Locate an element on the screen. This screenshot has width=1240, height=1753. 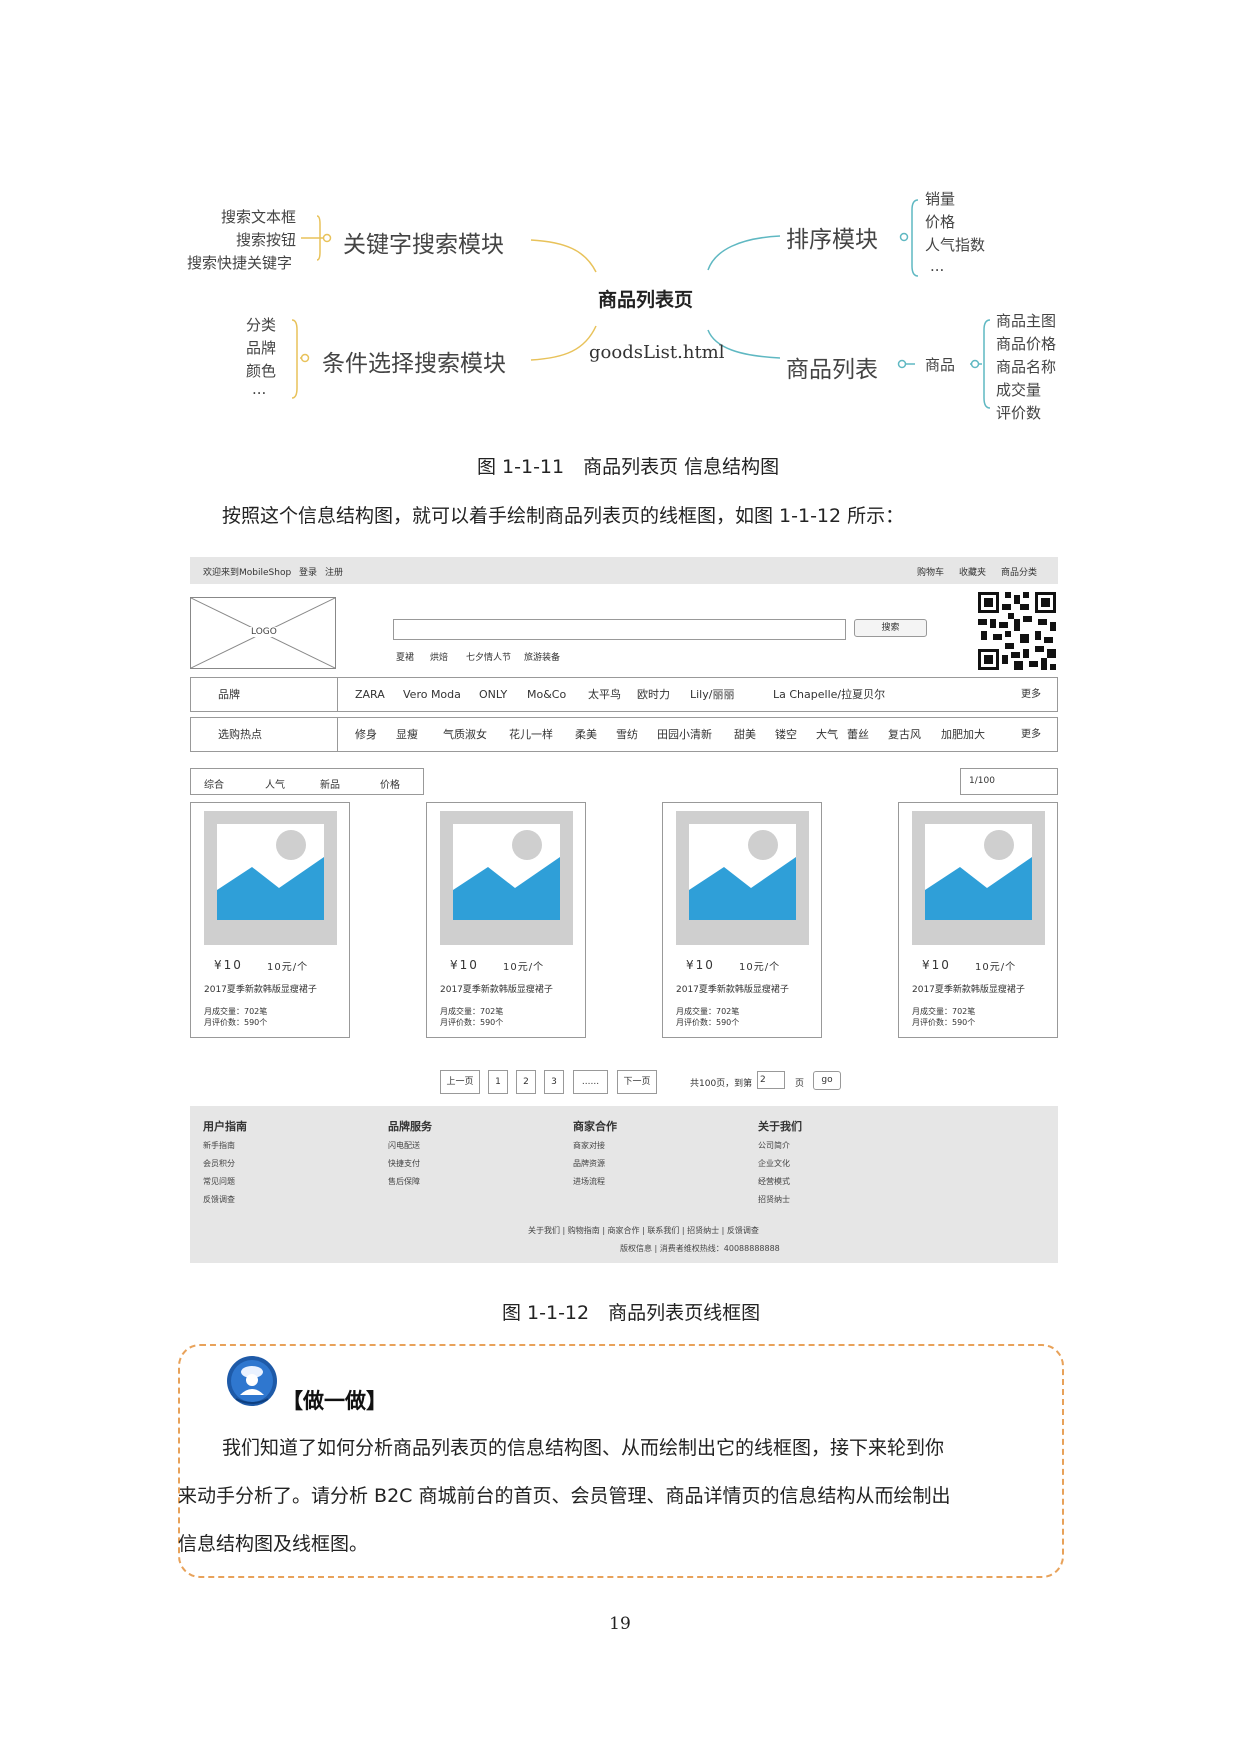
category-link: 商品分类 is located at coordinates (1019, 571).